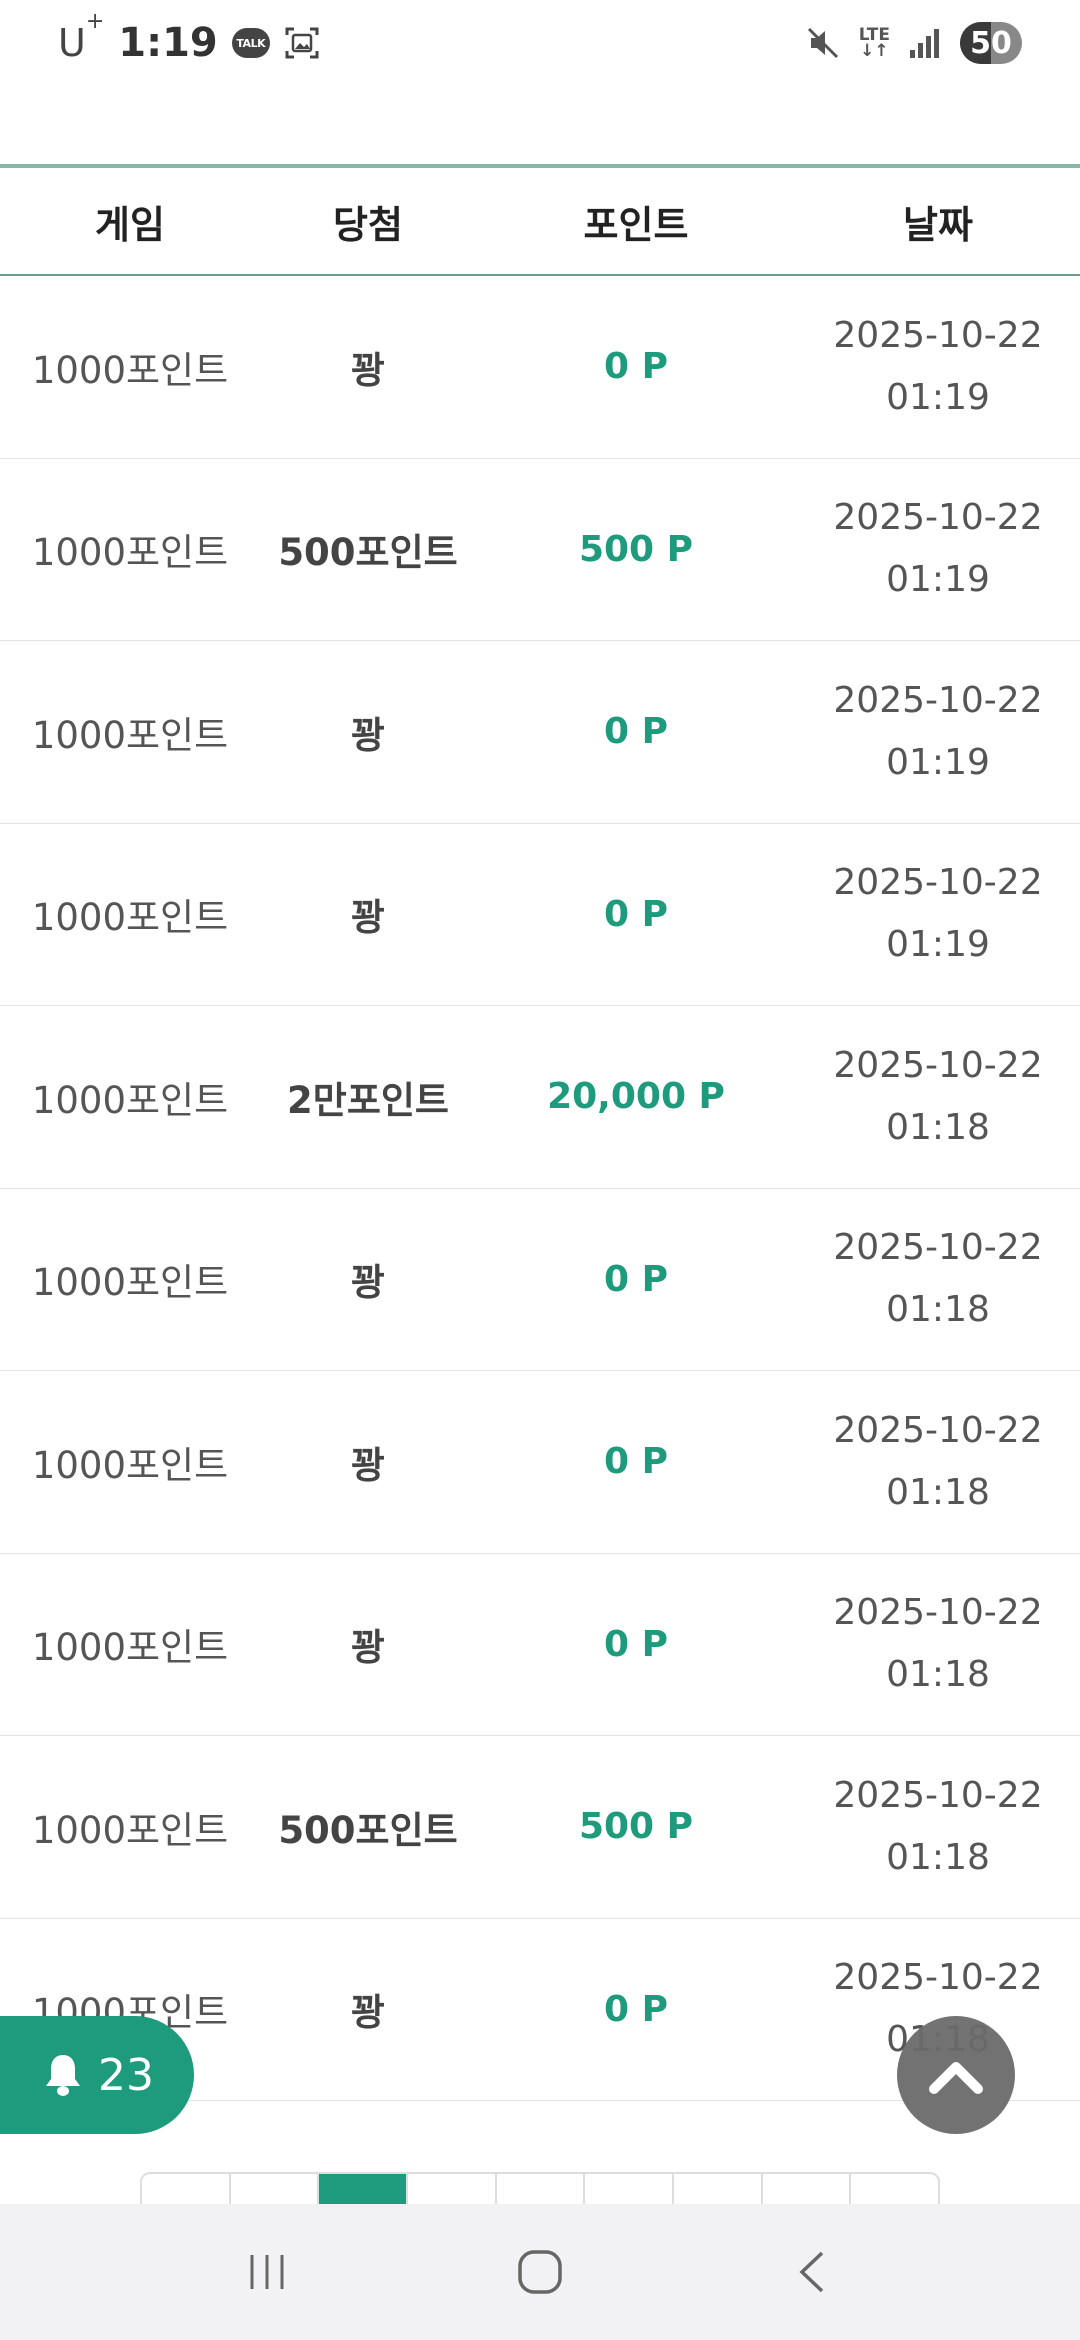 Image resolution: width=1080 pixels, height=2340 pixels. Describe the element at coordinates (956, 2078) in the screenshot. I see `chevron-up-icon` at that location.